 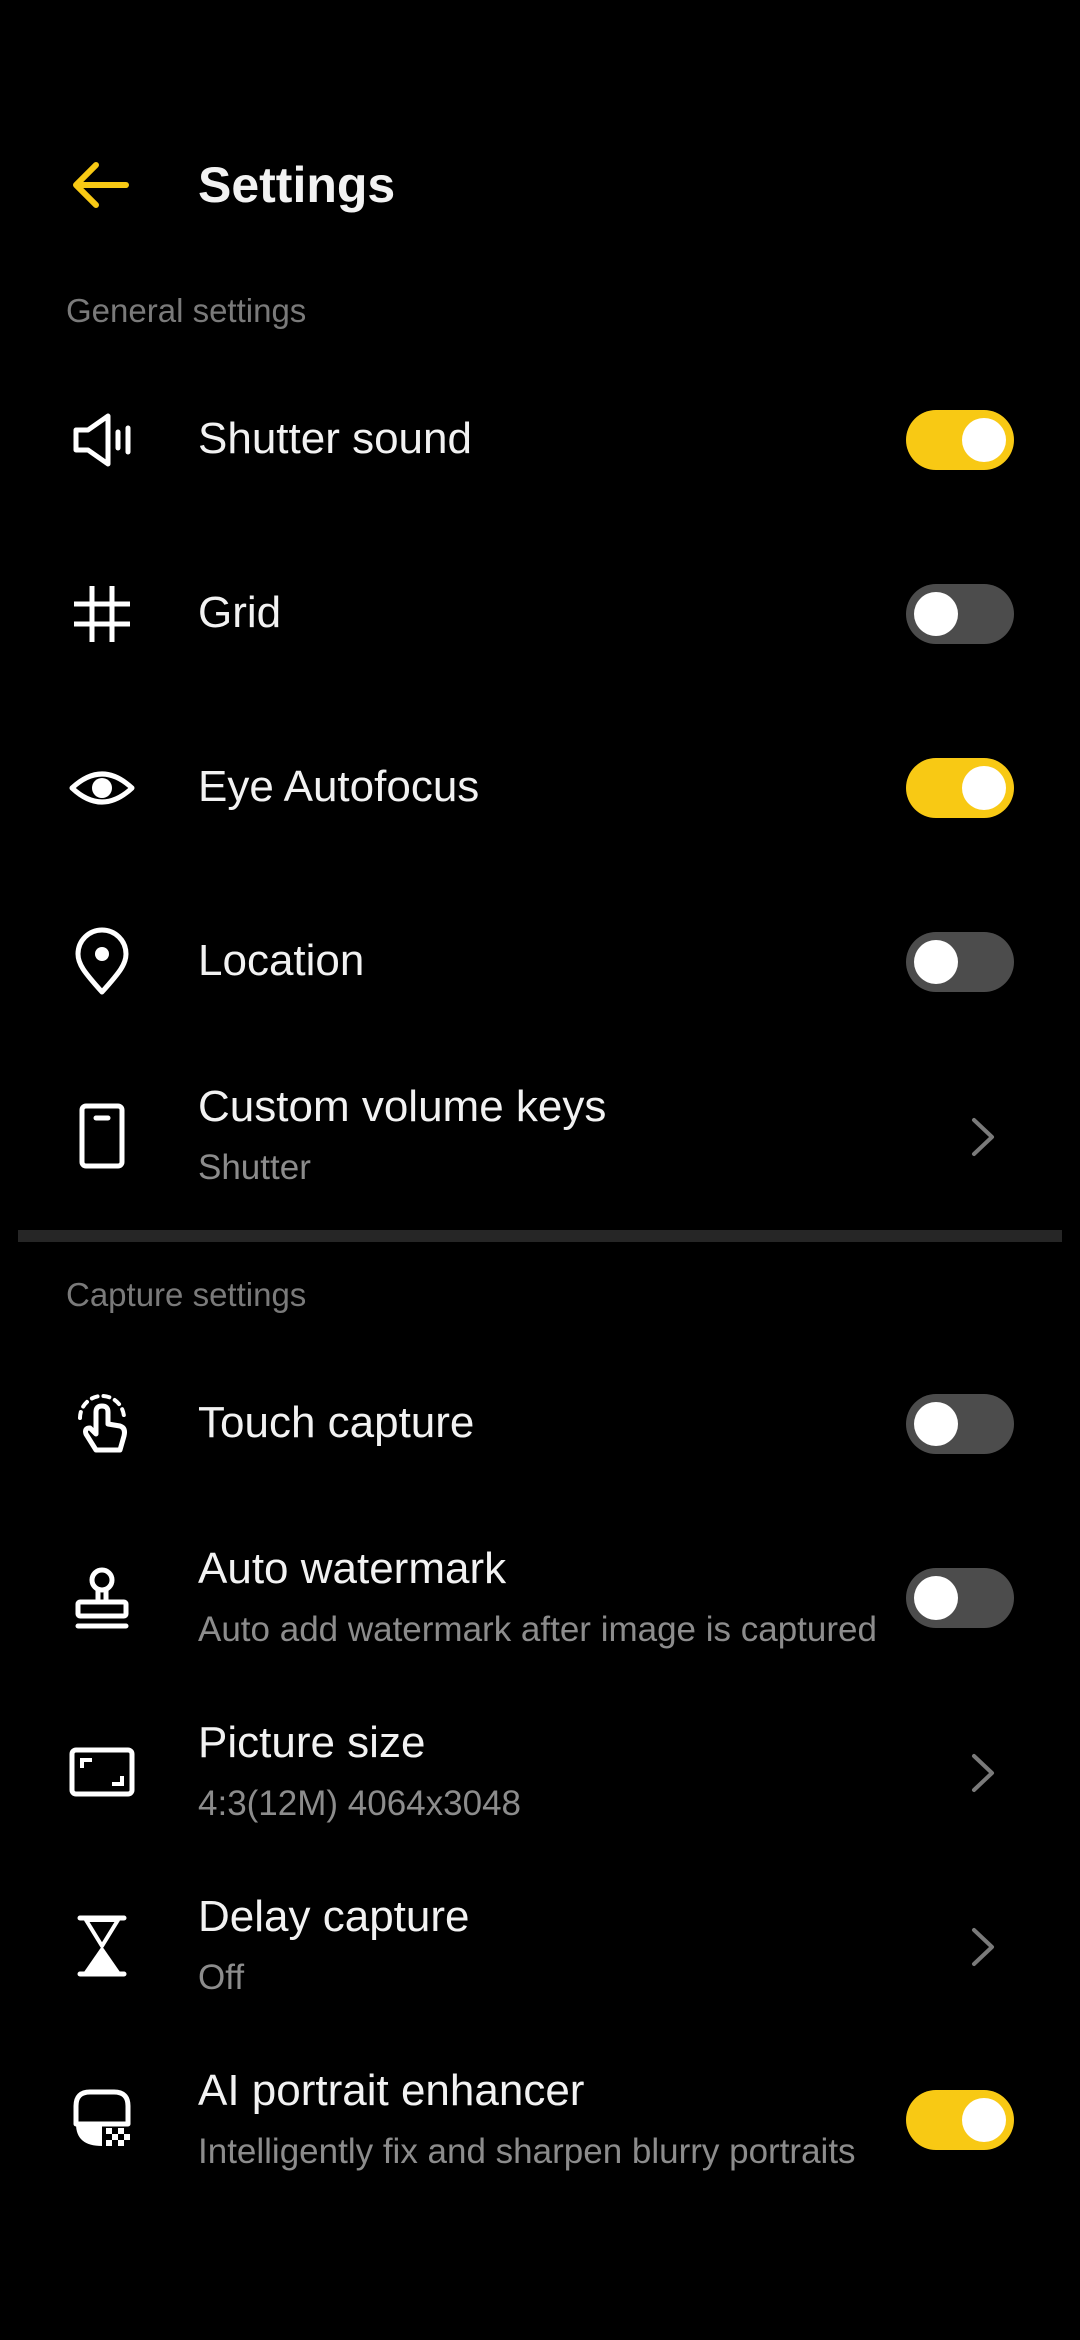 I want to click on setting-value: Off, so click(x=221, y=1977).